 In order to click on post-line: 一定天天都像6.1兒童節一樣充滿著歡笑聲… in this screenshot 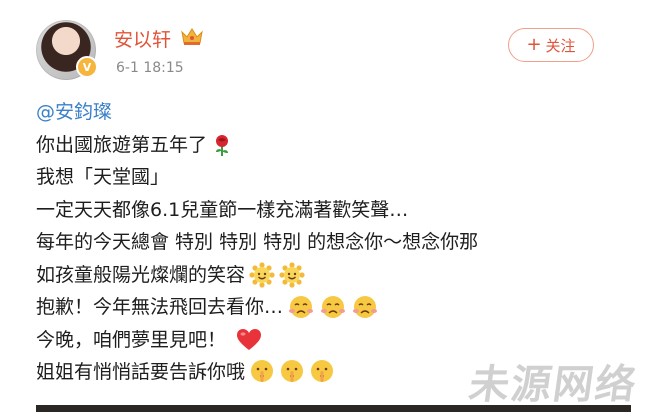, I will do `click(336, 210)`.